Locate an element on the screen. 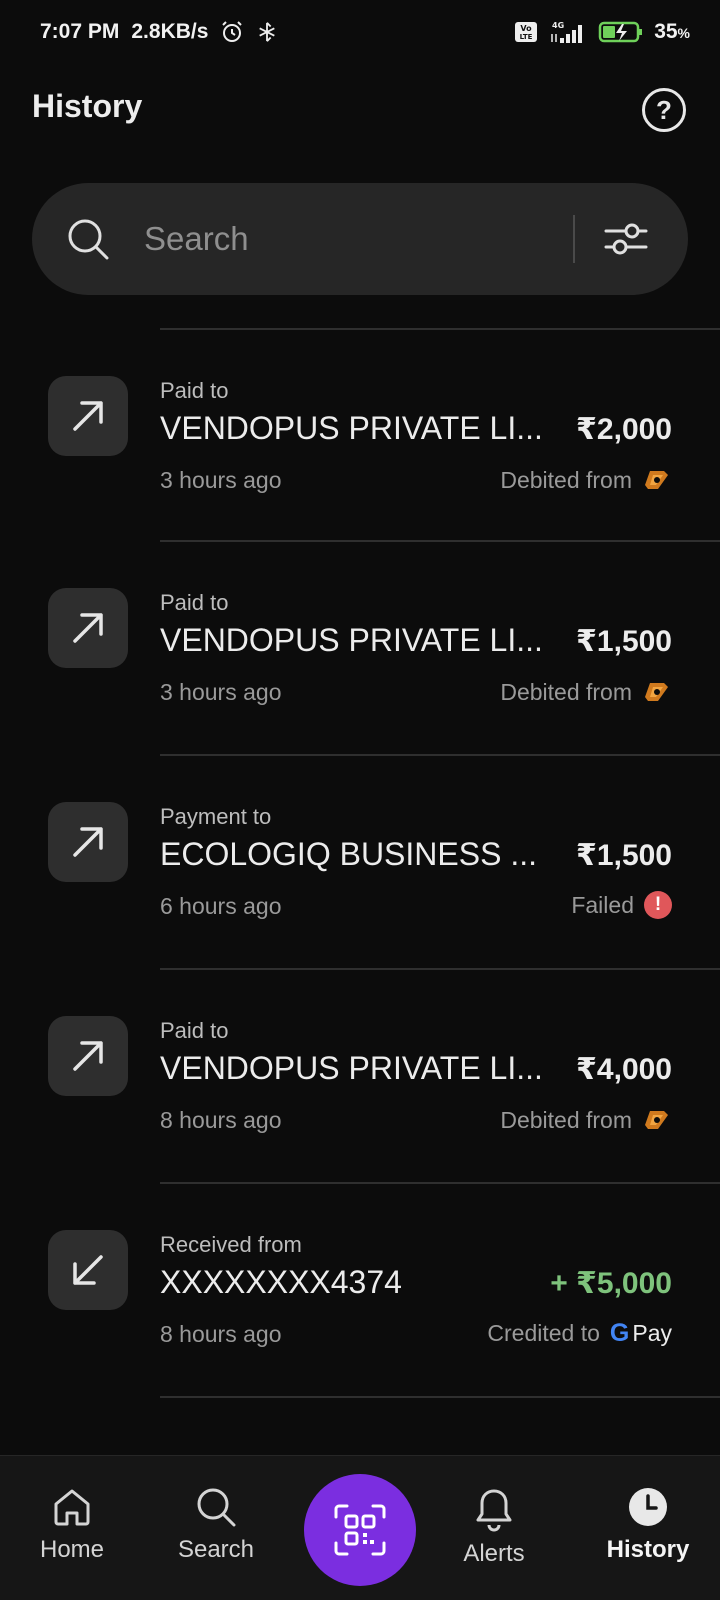  battery-percent: 35% is located at coordinates (672, 31).